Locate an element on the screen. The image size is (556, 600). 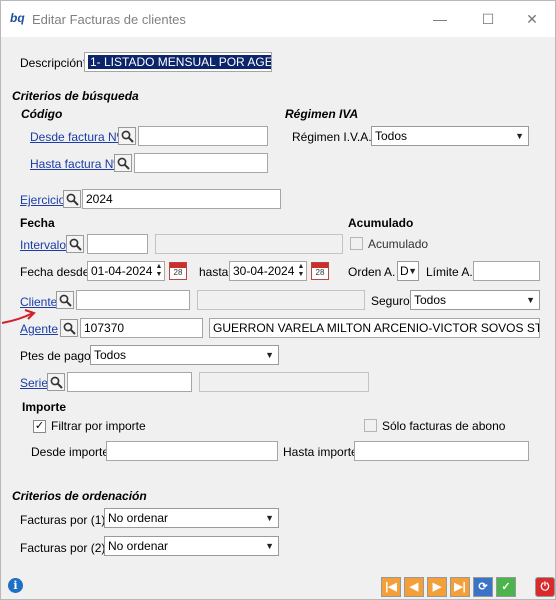
app-icon: bq is located at coordinates (17, 18).